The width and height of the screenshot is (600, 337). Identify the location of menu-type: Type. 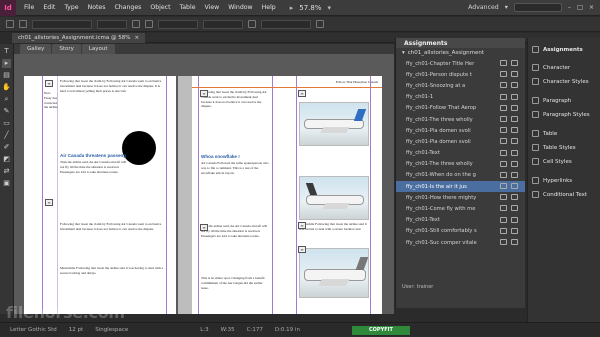
(71, 7).